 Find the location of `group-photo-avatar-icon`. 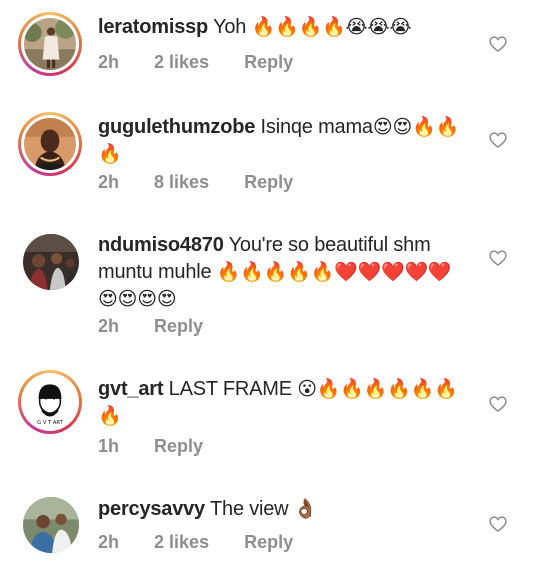

group-photo-avatar-icon is located at coordinates (51, 262).